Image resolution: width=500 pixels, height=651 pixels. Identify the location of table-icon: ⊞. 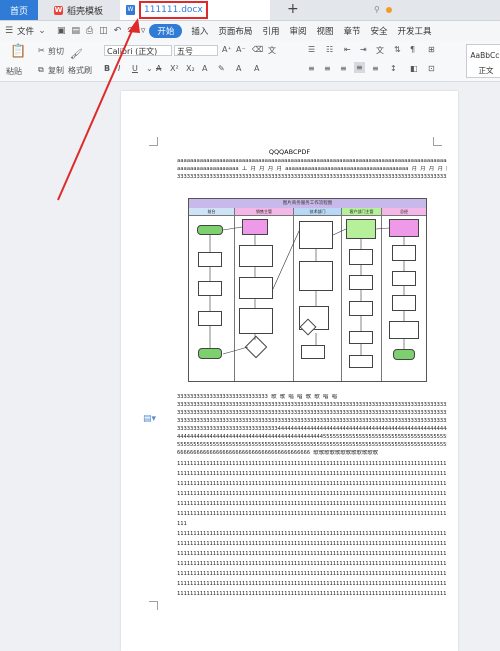
(431, 49).